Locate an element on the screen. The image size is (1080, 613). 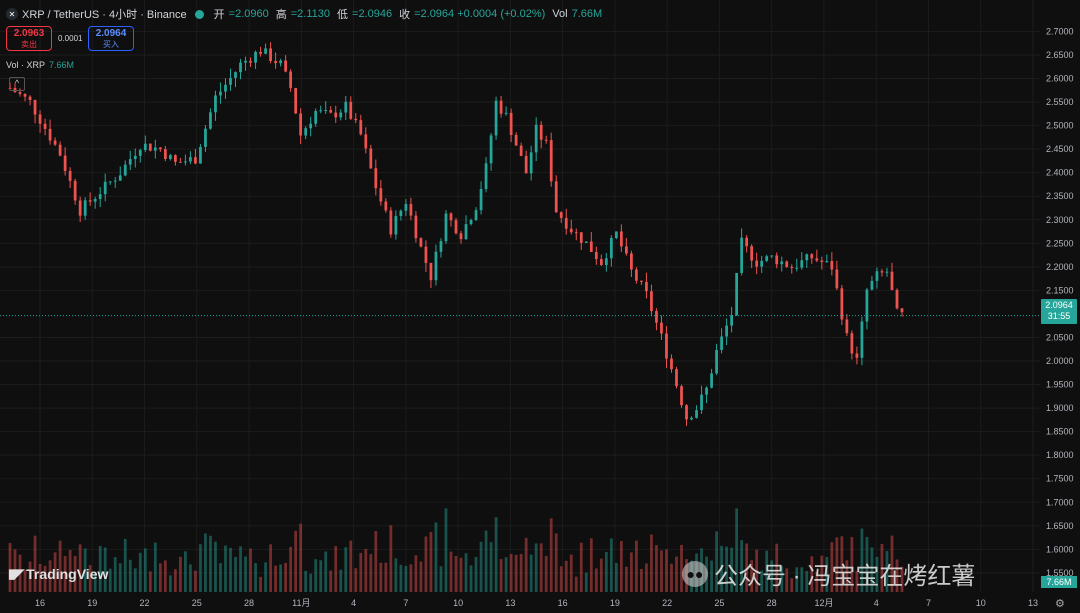
sell-button: 2.0963 卖出 is located at coordinates (29, 38).